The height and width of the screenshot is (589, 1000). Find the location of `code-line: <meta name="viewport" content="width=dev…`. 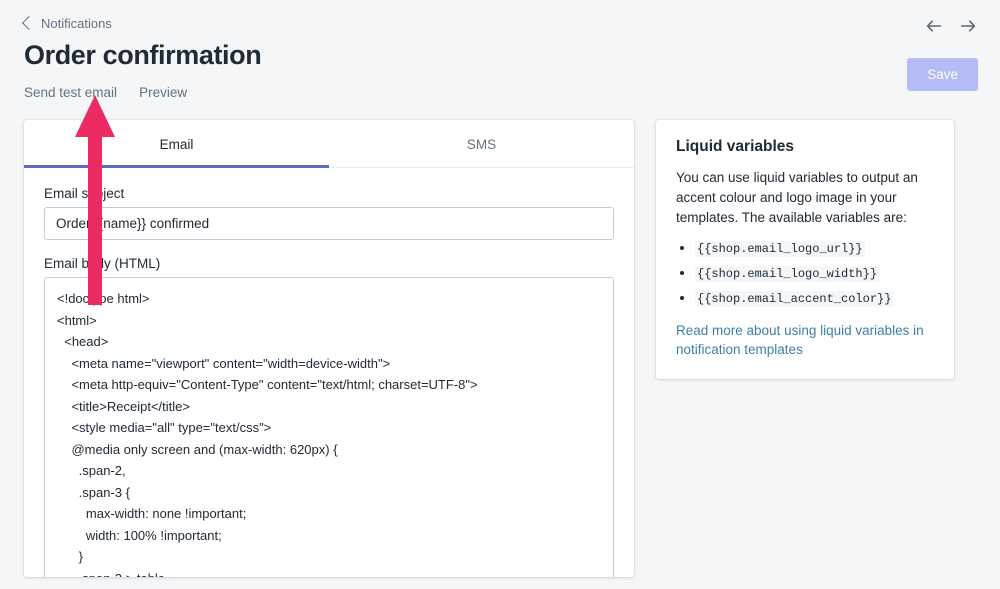

code-line: <meta name="viewport" content="width=dev… is located at coordinates (224, 363).